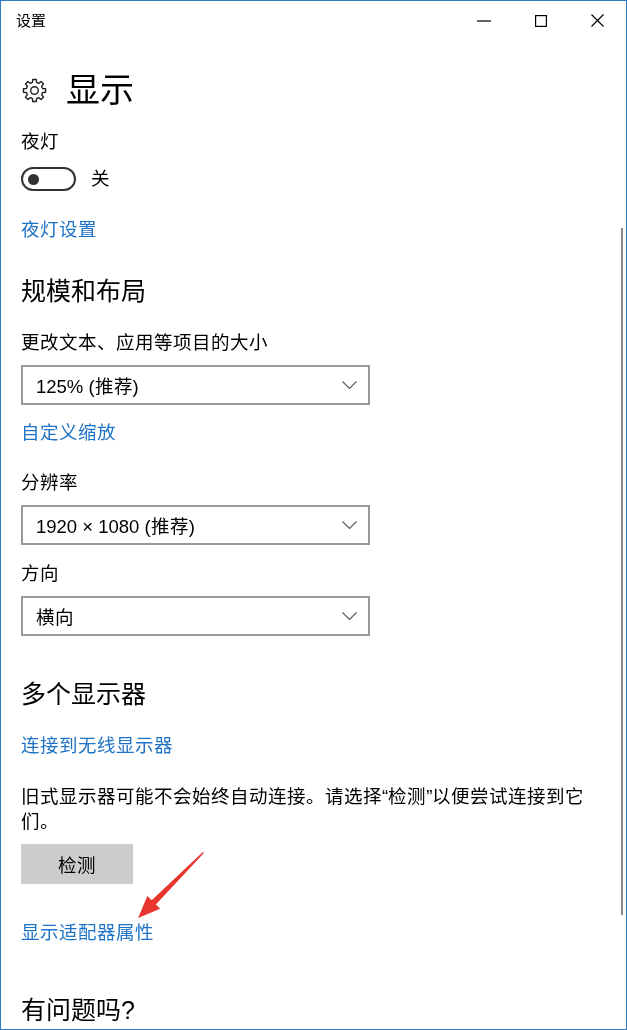 Image resolution: width=627 pixels, height=1030 pixels. Describe the element at coordinates (77, 864) in the screenshot. I see `action-button: 检测` at that location.